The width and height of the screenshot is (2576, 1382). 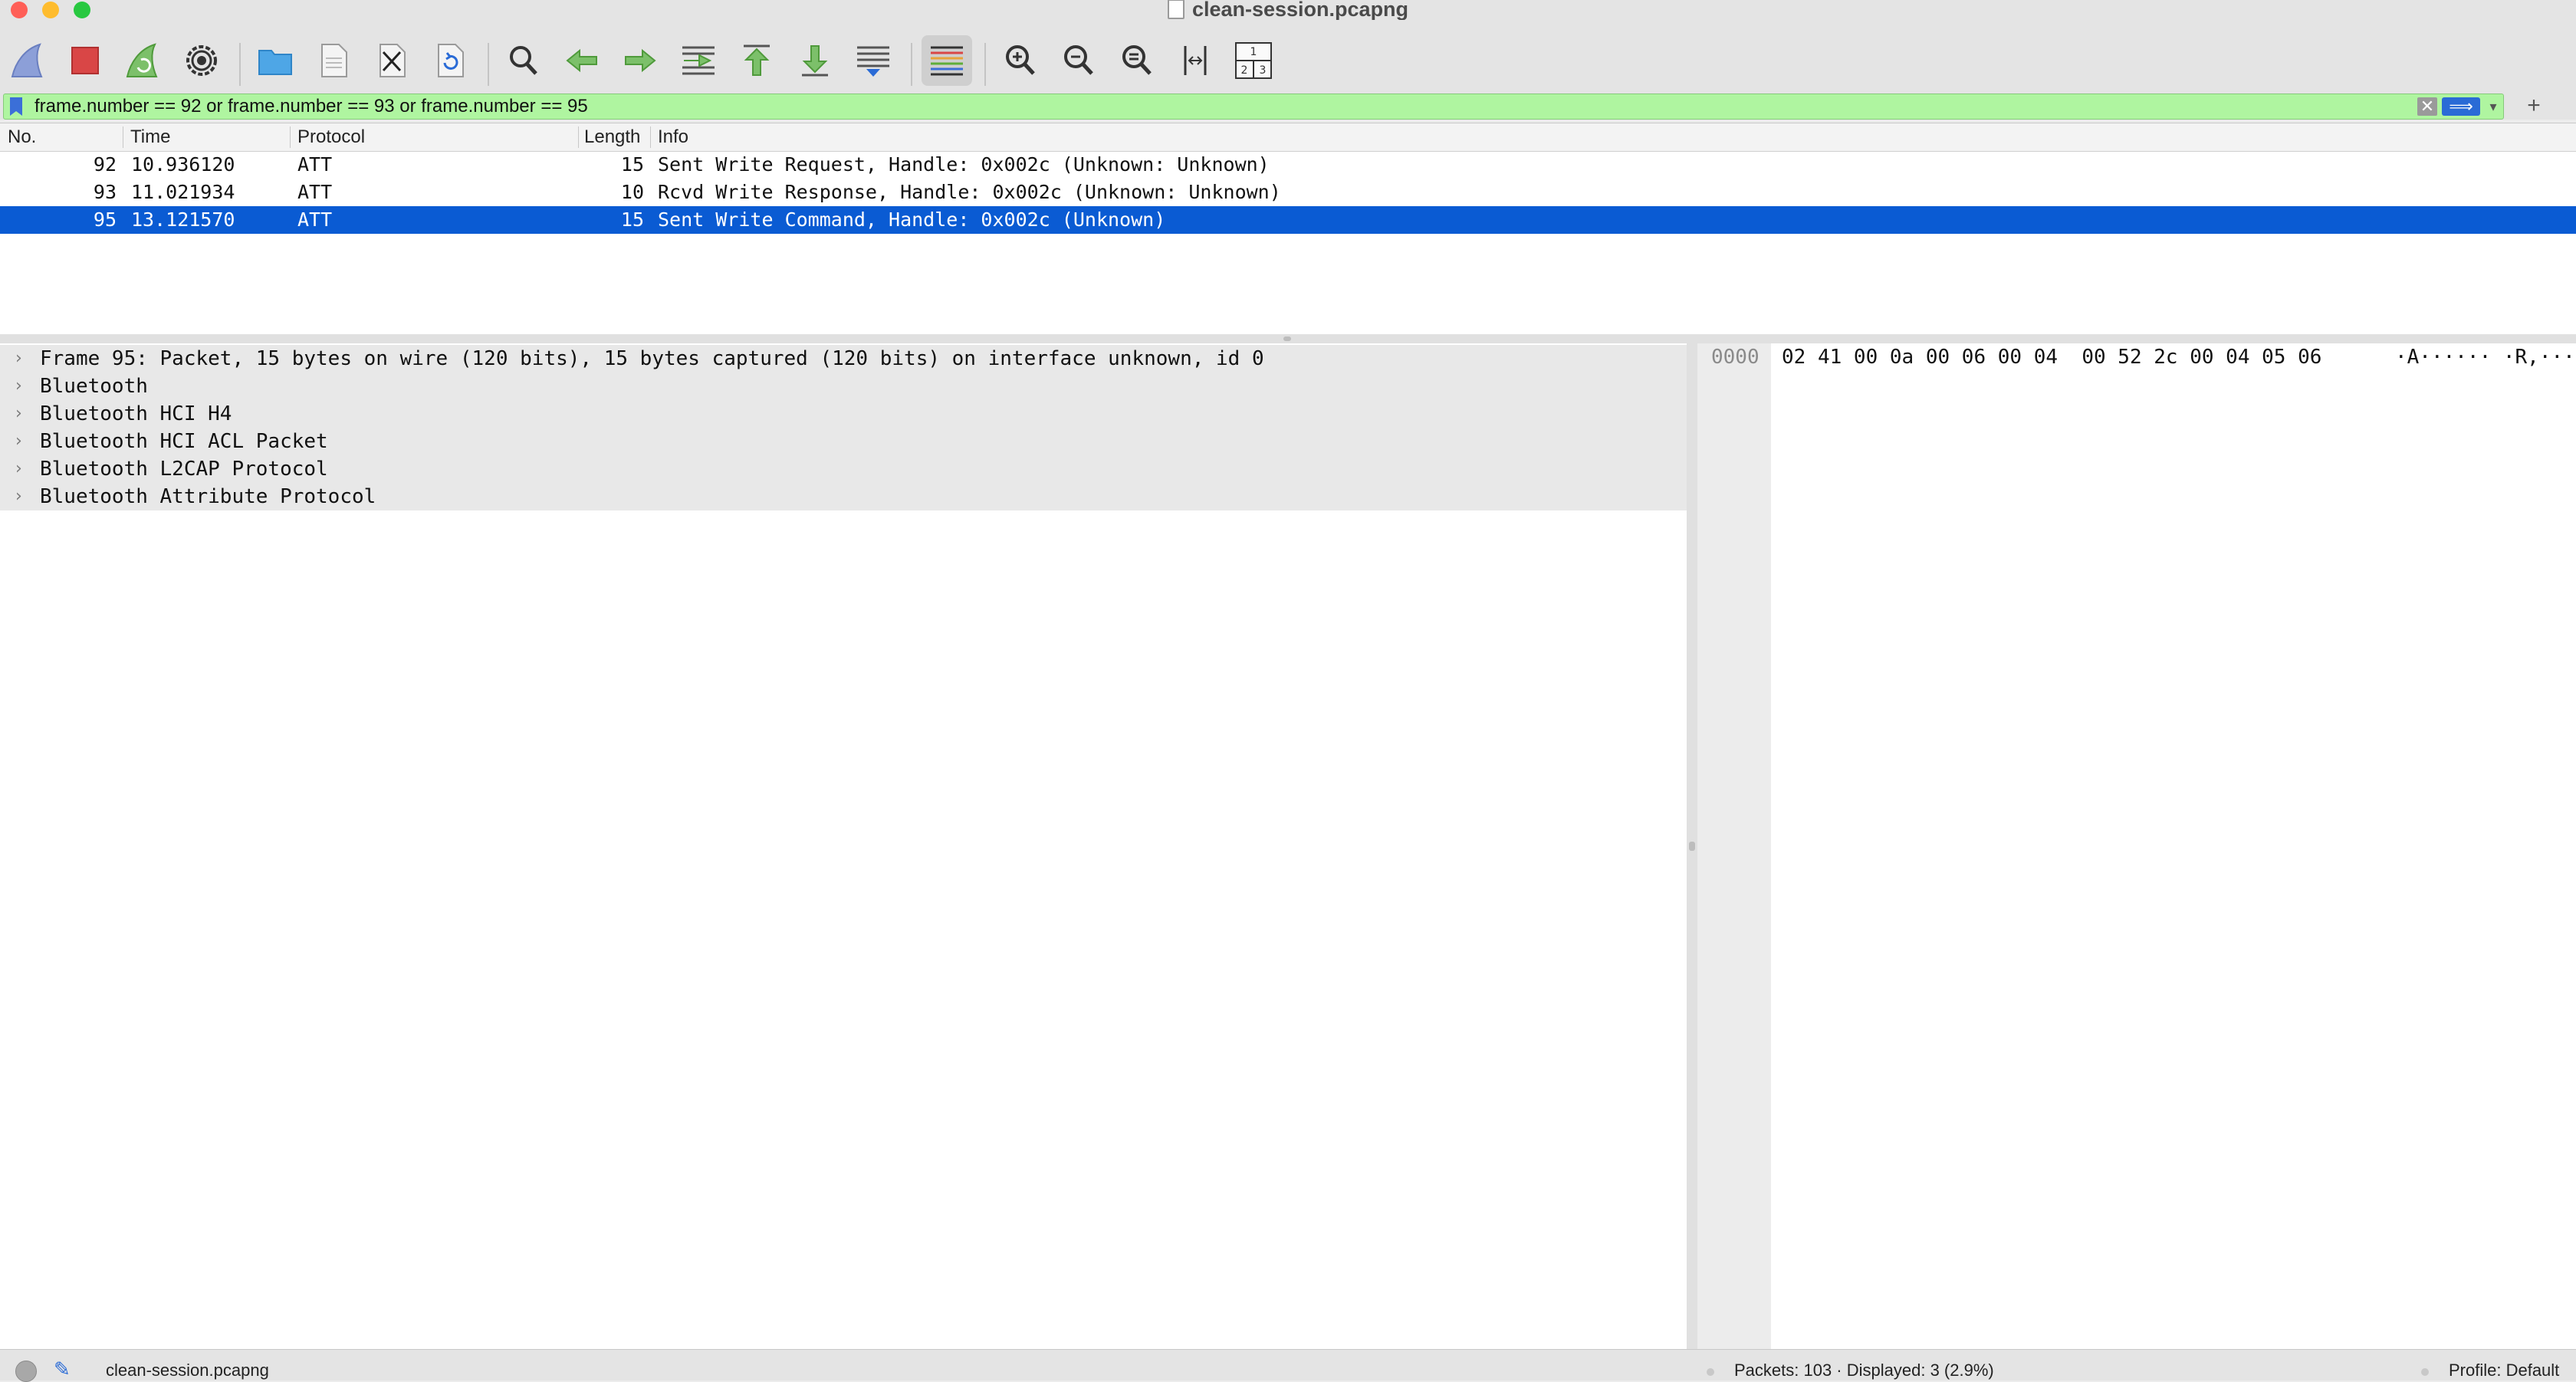 I want to click on add-filter-button: +, so click(x=2534, y=106).